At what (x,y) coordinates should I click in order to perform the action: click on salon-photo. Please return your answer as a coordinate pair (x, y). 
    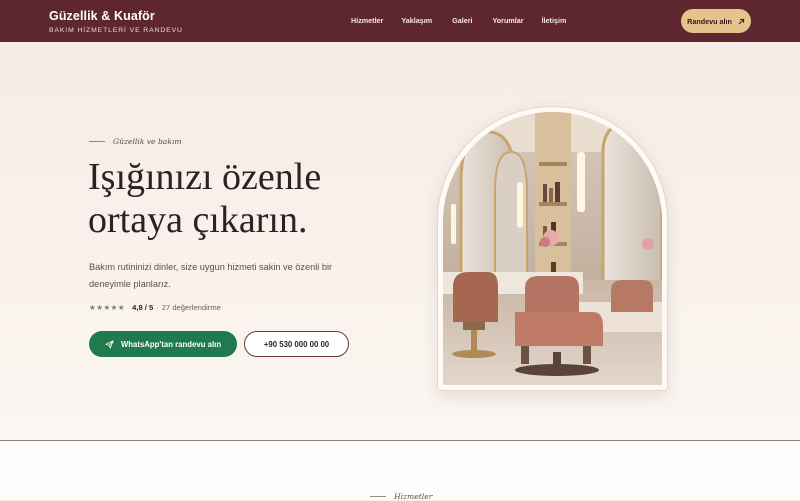
    Looking at the image, I should click on (552, 248).